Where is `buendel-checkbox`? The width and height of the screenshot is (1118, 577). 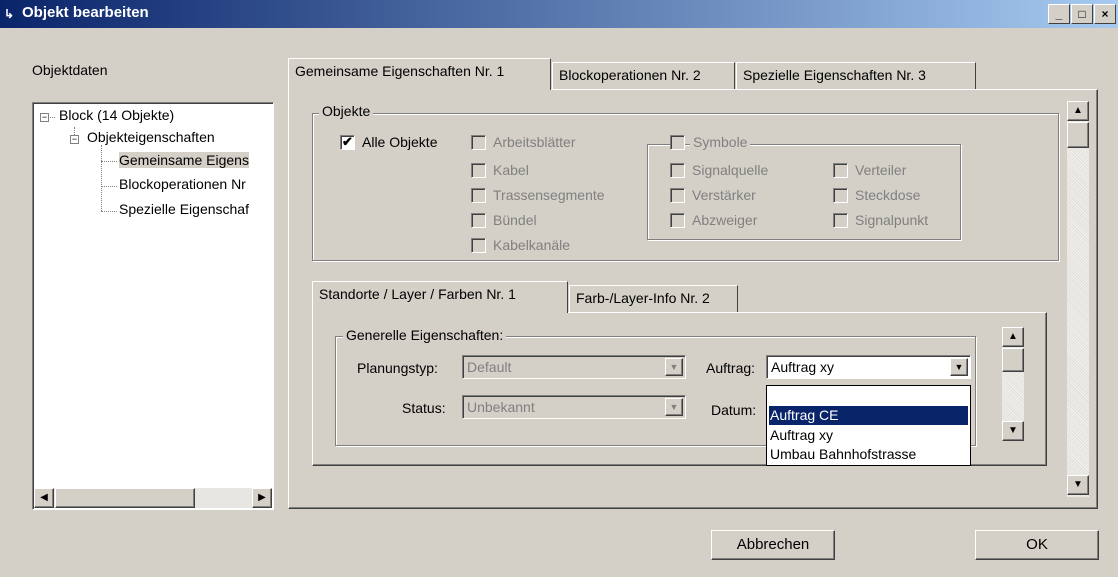 buendel-checkbox is located at coordinates (478, 220).